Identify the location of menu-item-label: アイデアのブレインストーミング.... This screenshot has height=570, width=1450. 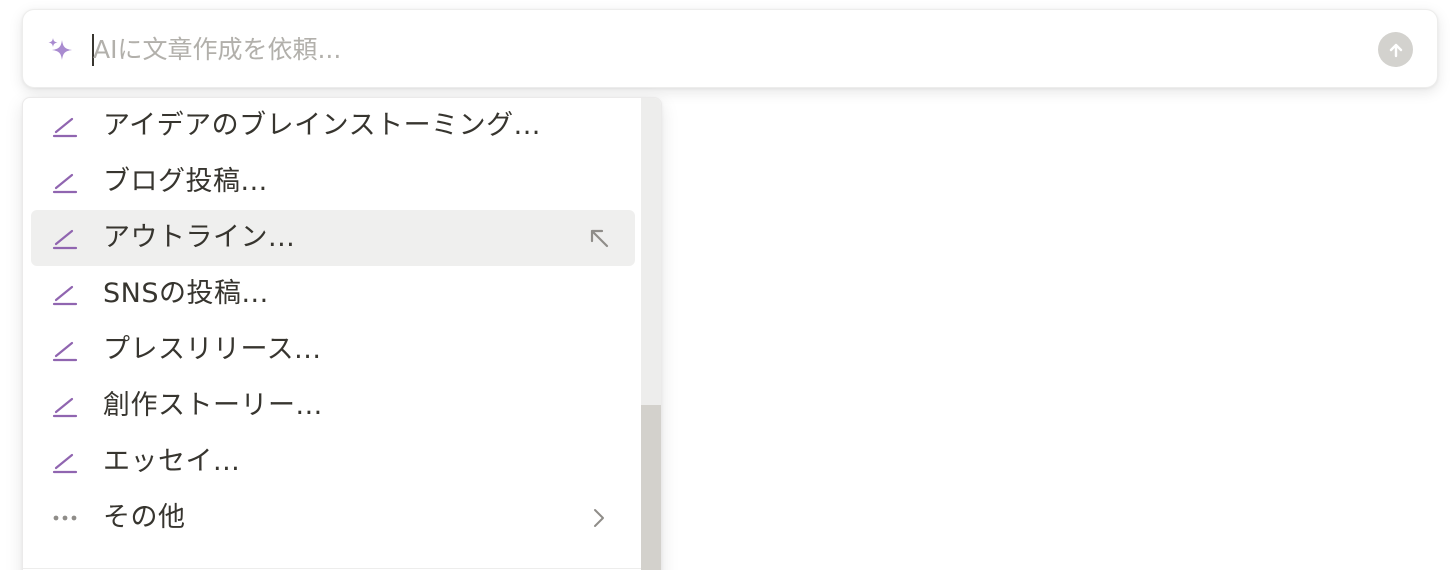
(322, 125).